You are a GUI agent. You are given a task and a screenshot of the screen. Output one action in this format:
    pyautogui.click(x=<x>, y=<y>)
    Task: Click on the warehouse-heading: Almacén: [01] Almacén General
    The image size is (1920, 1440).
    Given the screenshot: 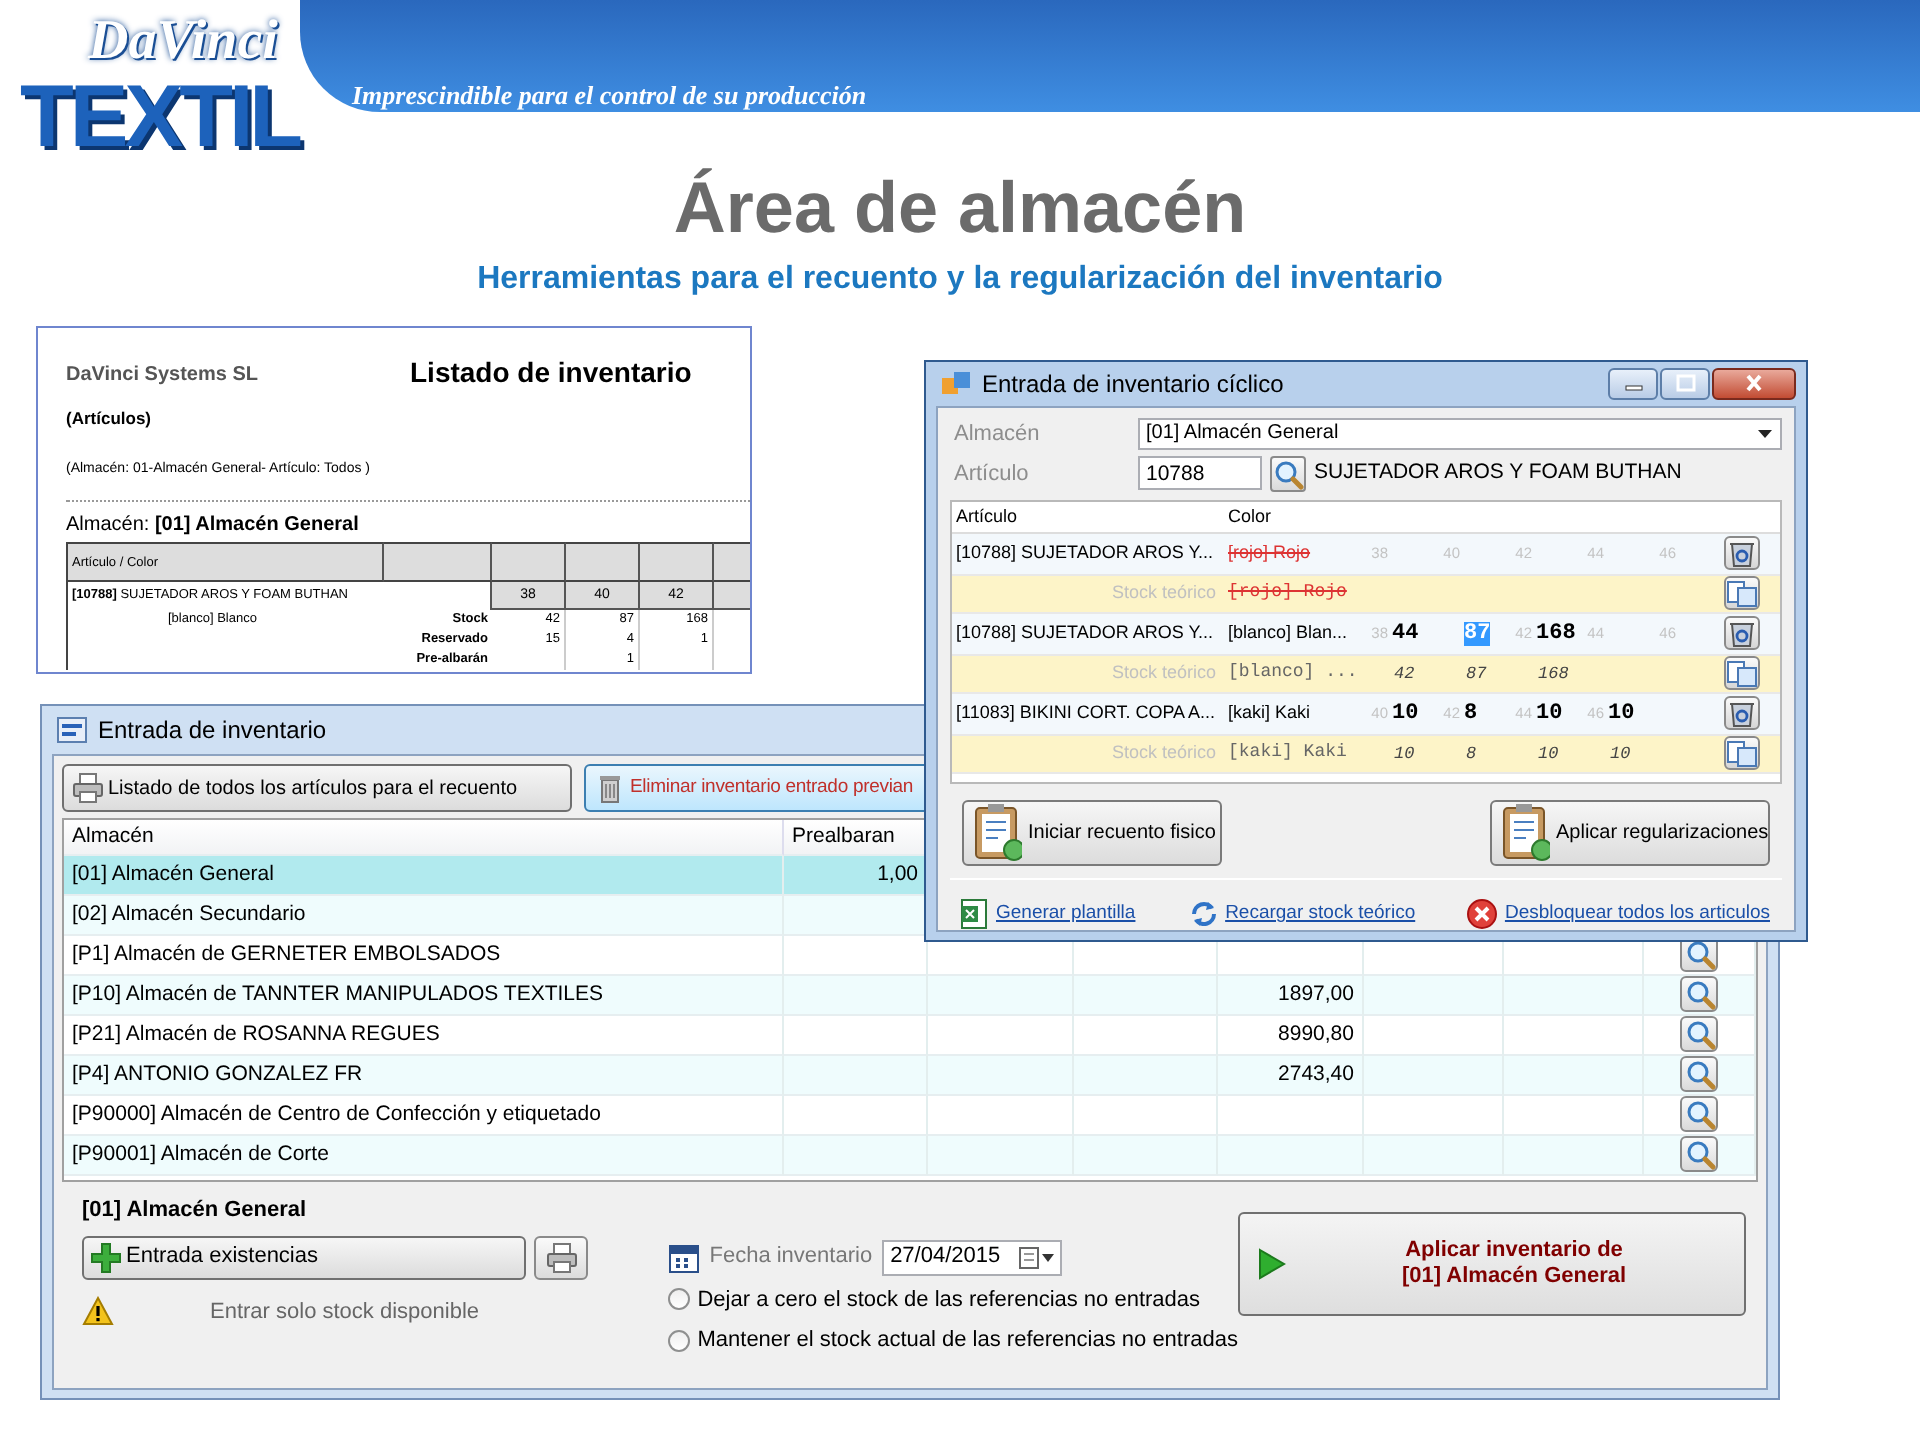 What is the action you would take?
    pyautogui.click(x=213, y=526)
    